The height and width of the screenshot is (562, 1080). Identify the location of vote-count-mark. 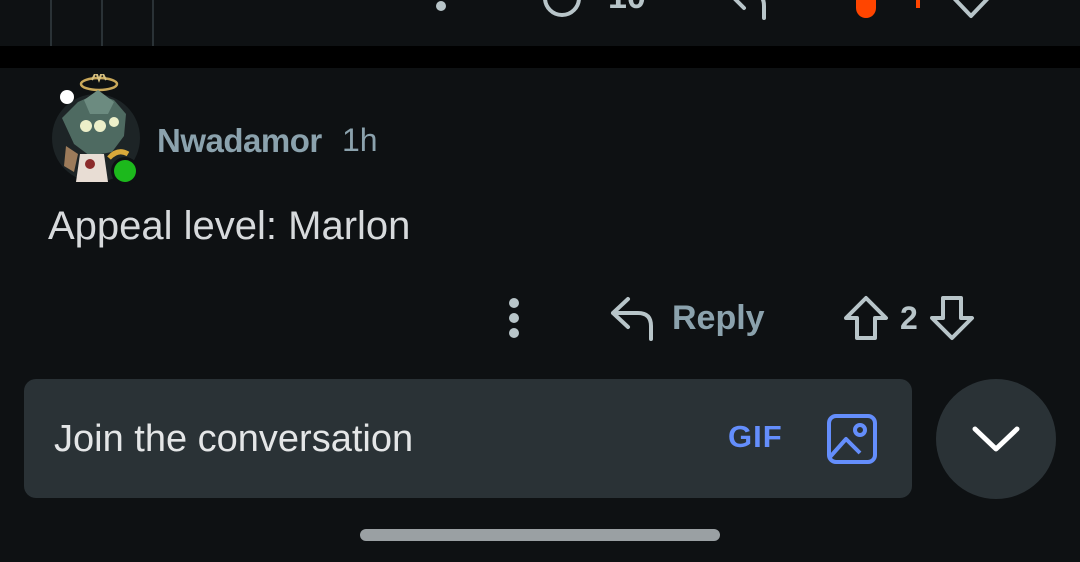
(918, 4).